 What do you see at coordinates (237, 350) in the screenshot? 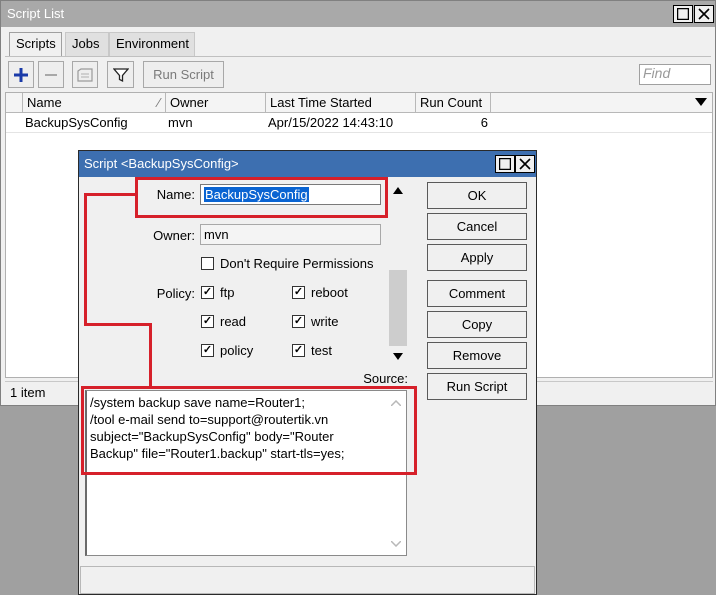
I see `policy-policy-label: policy` at bounding box center [237, 350].